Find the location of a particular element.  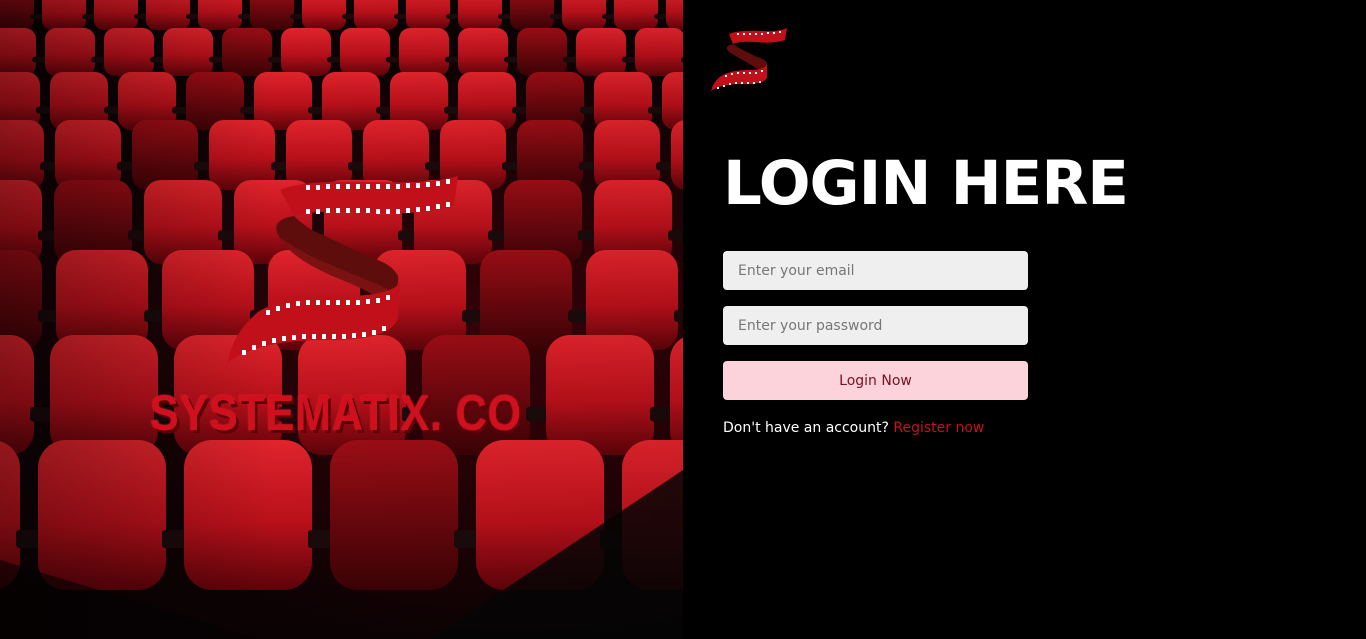

film-strip-logo-small-icon is located at coordinates (749, 59).